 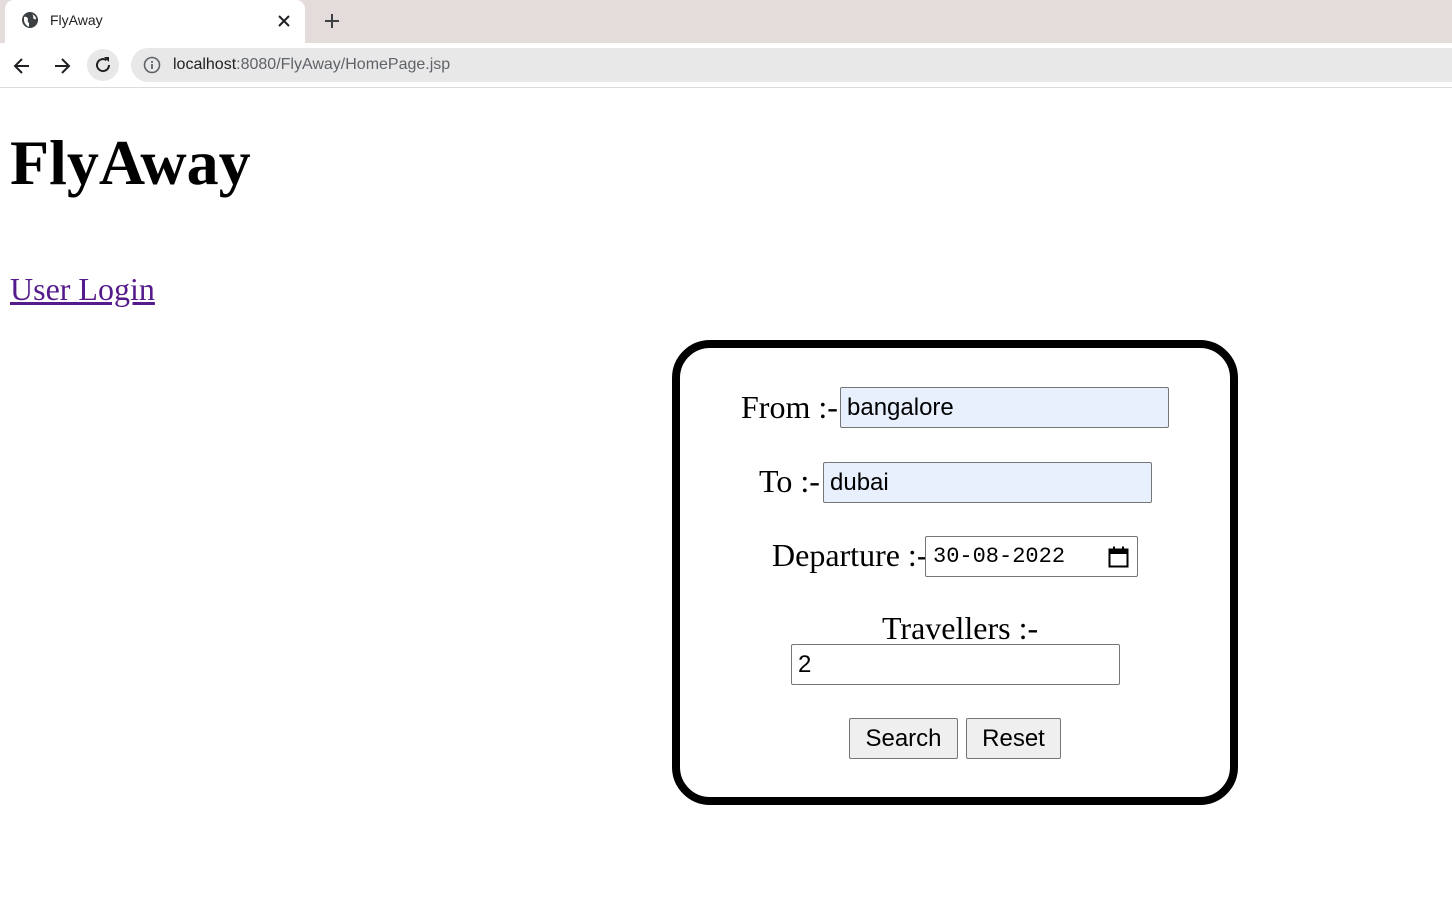 What do you see at coordinates (850, 555) in the screenshot?
I see `departure-label: Departure :-` at bounding box center [850, 555].